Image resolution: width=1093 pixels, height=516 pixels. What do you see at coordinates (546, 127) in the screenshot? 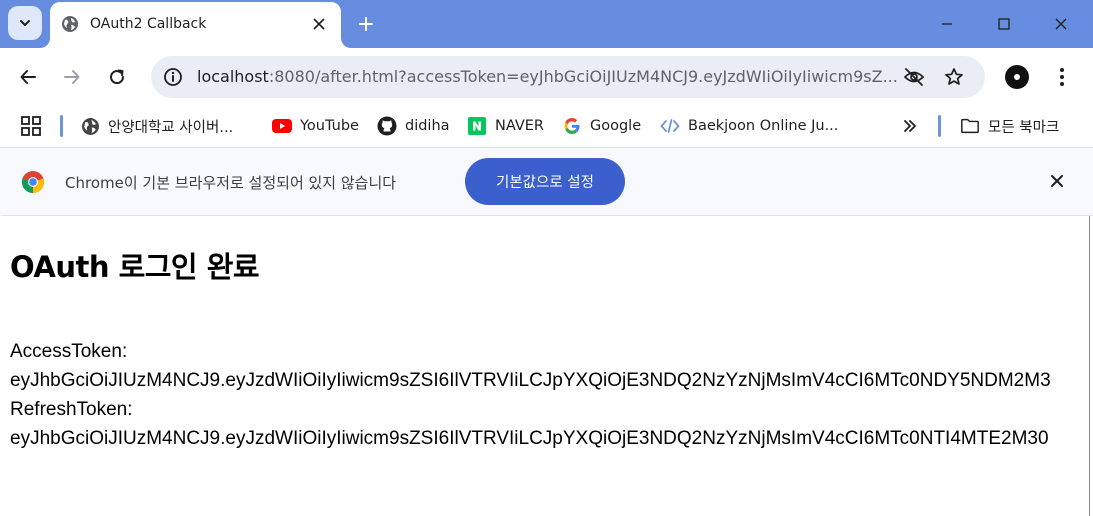
I see `bookmarks-bar: 안양대학교 사이버... YouTube didiha NAVER Google` at bounding box center [546, 127].